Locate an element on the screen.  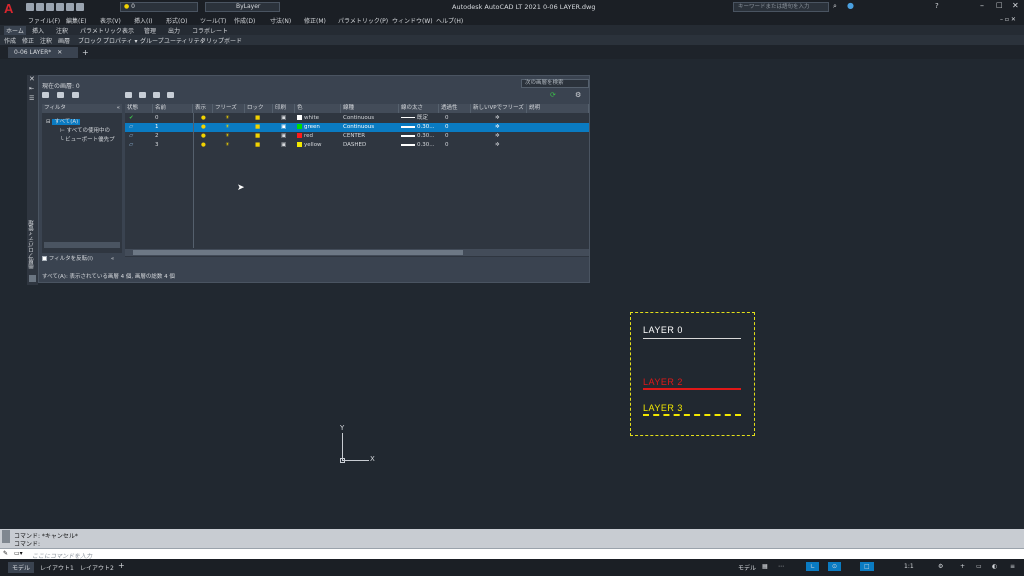
col-transparency: 透過性 is located at coordinates (455, 108).